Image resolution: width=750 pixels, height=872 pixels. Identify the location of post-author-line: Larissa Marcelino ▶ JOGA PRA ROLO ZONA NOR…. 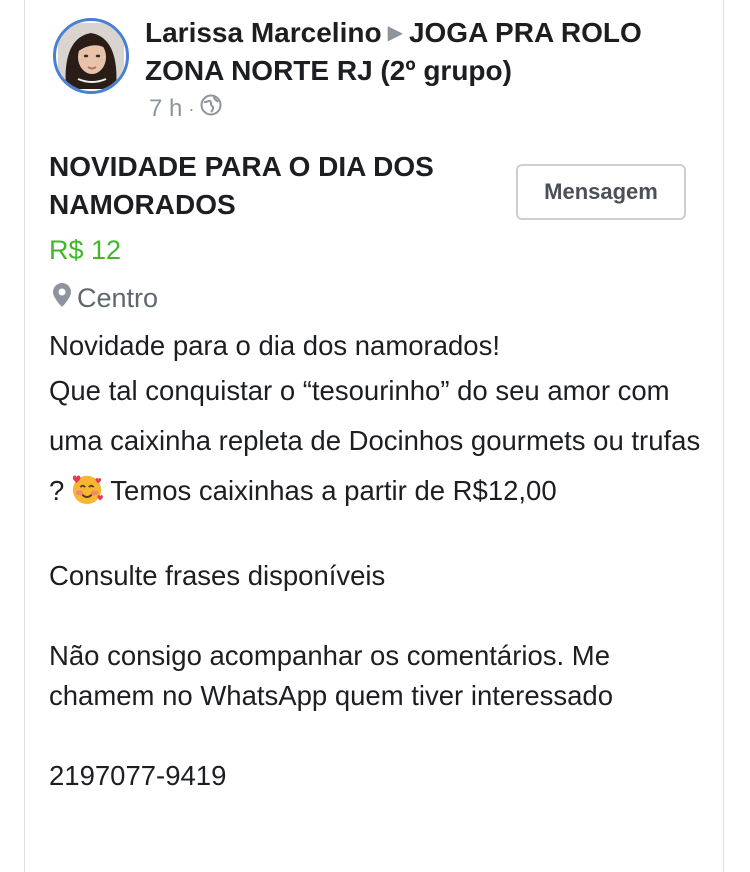
(425, 52).